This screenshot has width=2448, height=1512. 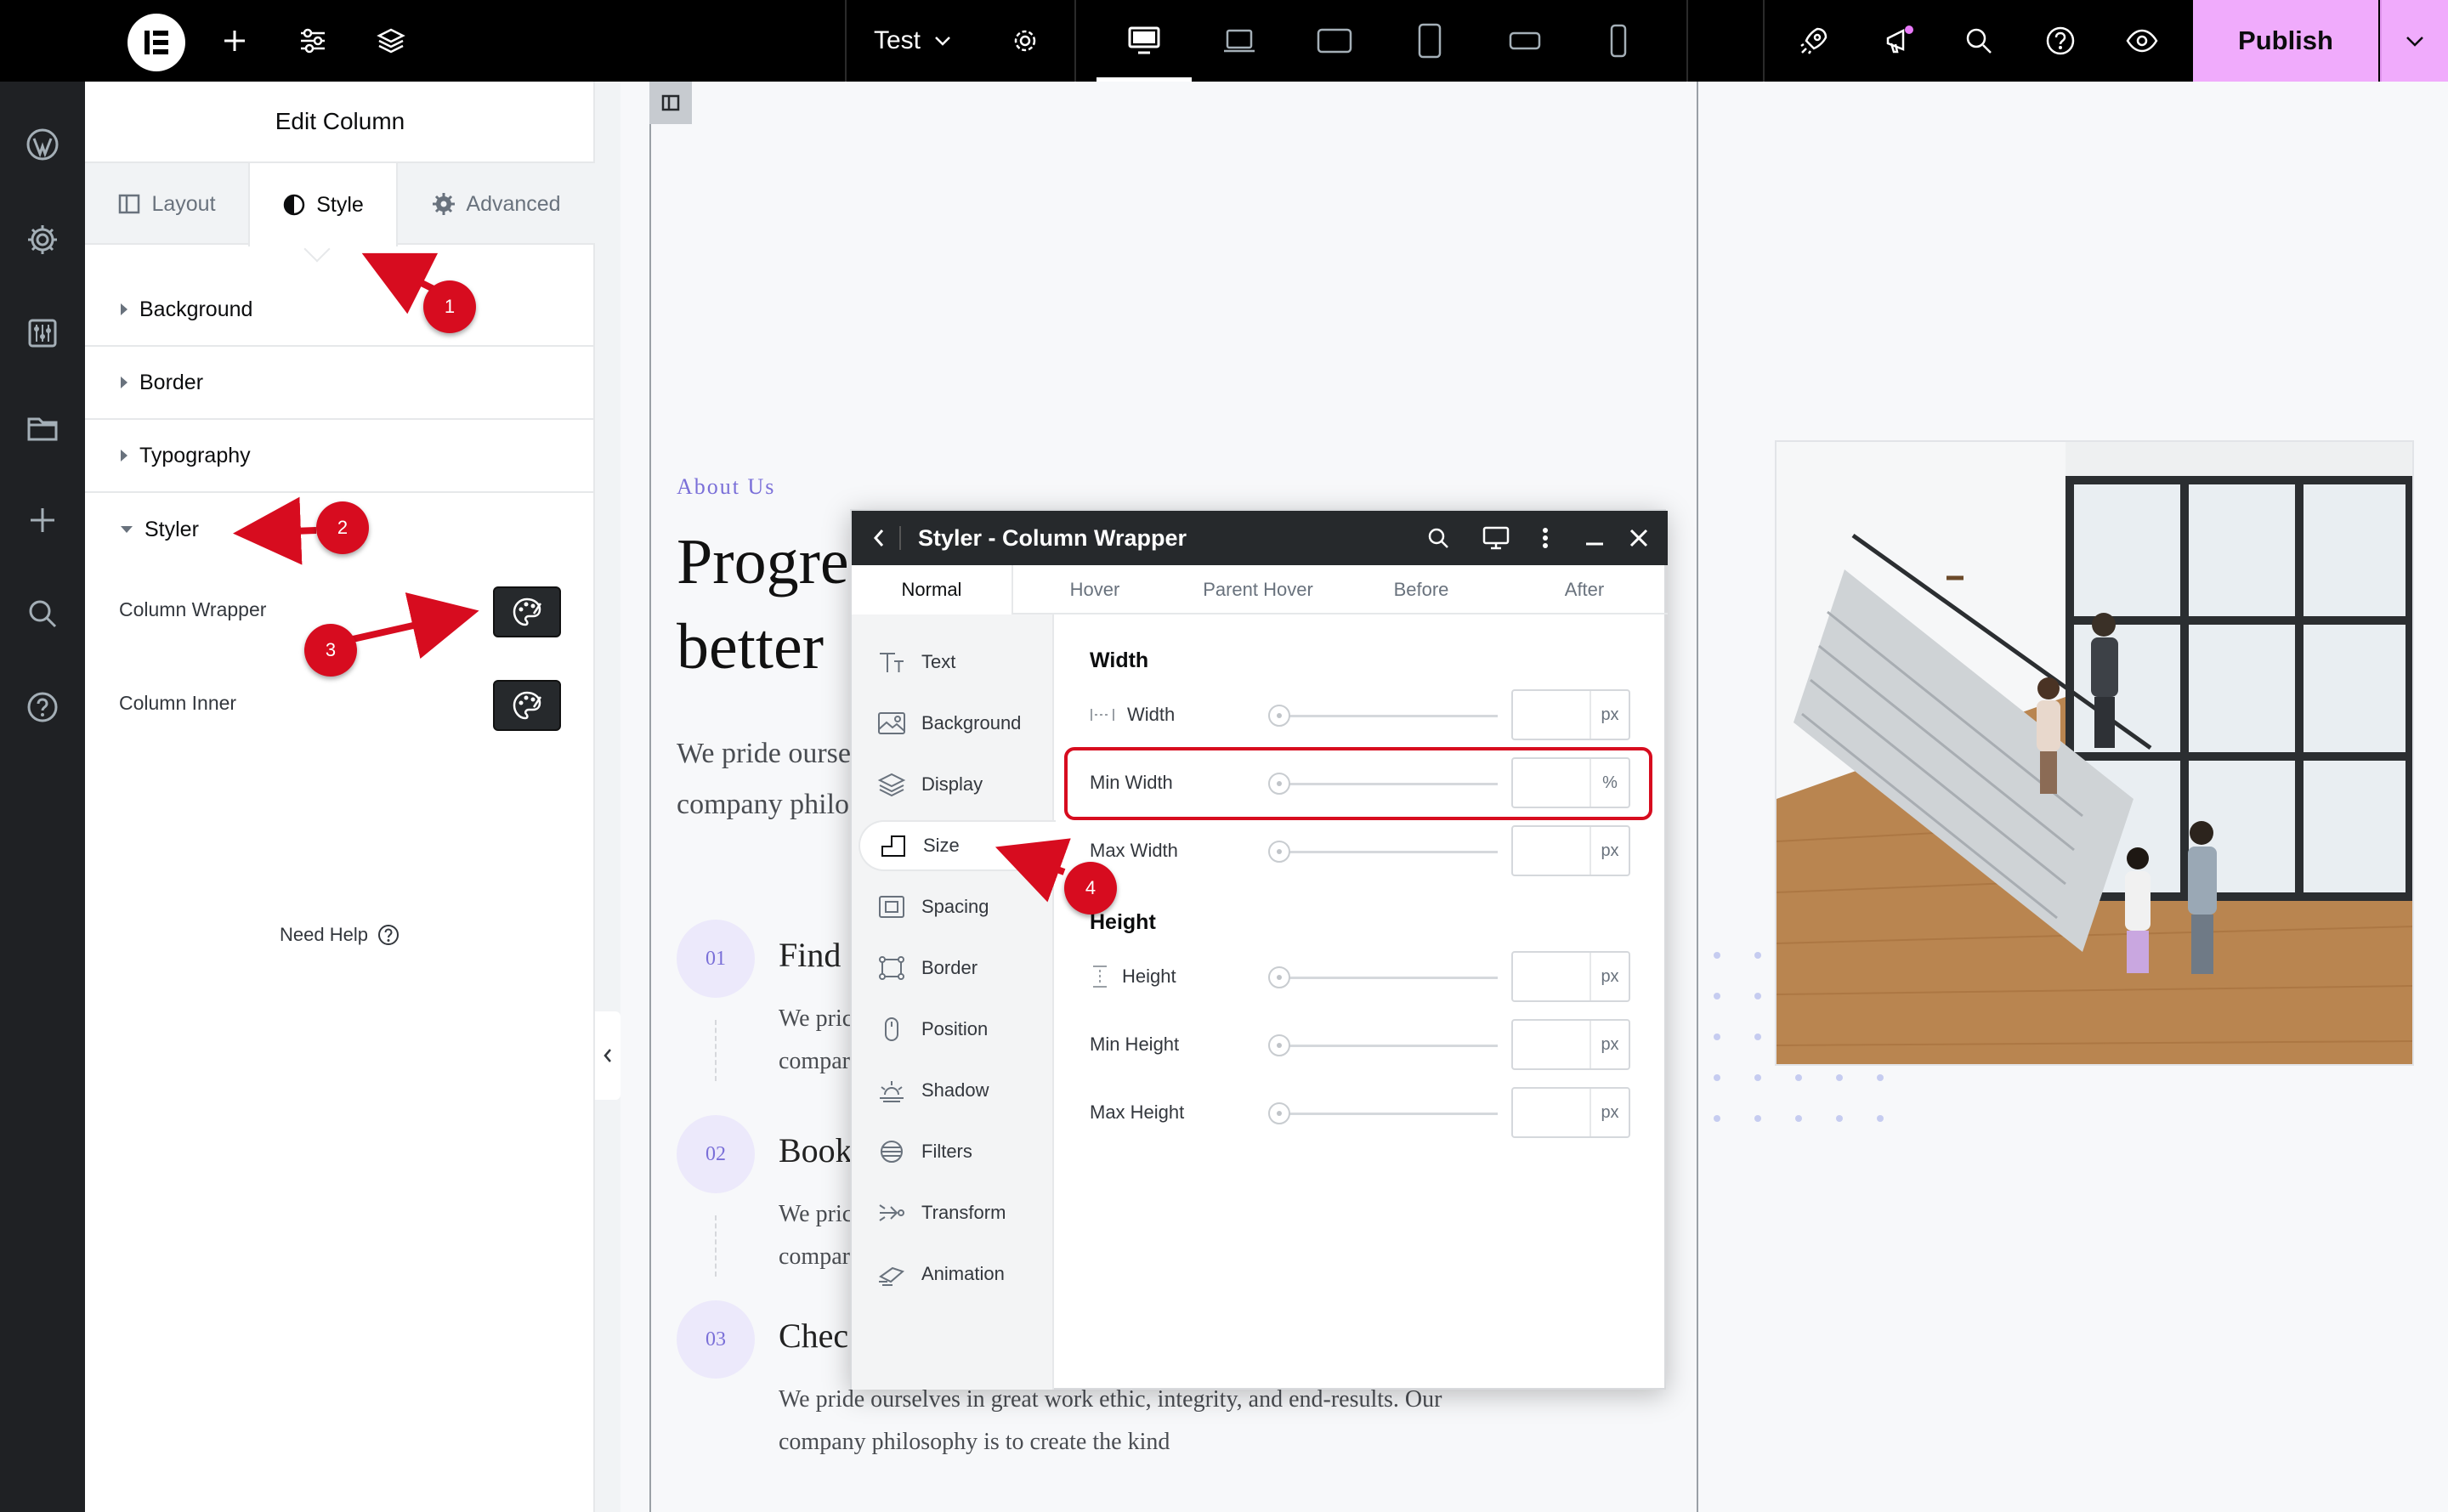 What do you see at coordinates (2414, 41) in the screenshot?
I see `publish-options-button` at bounding box center [2414, 41].